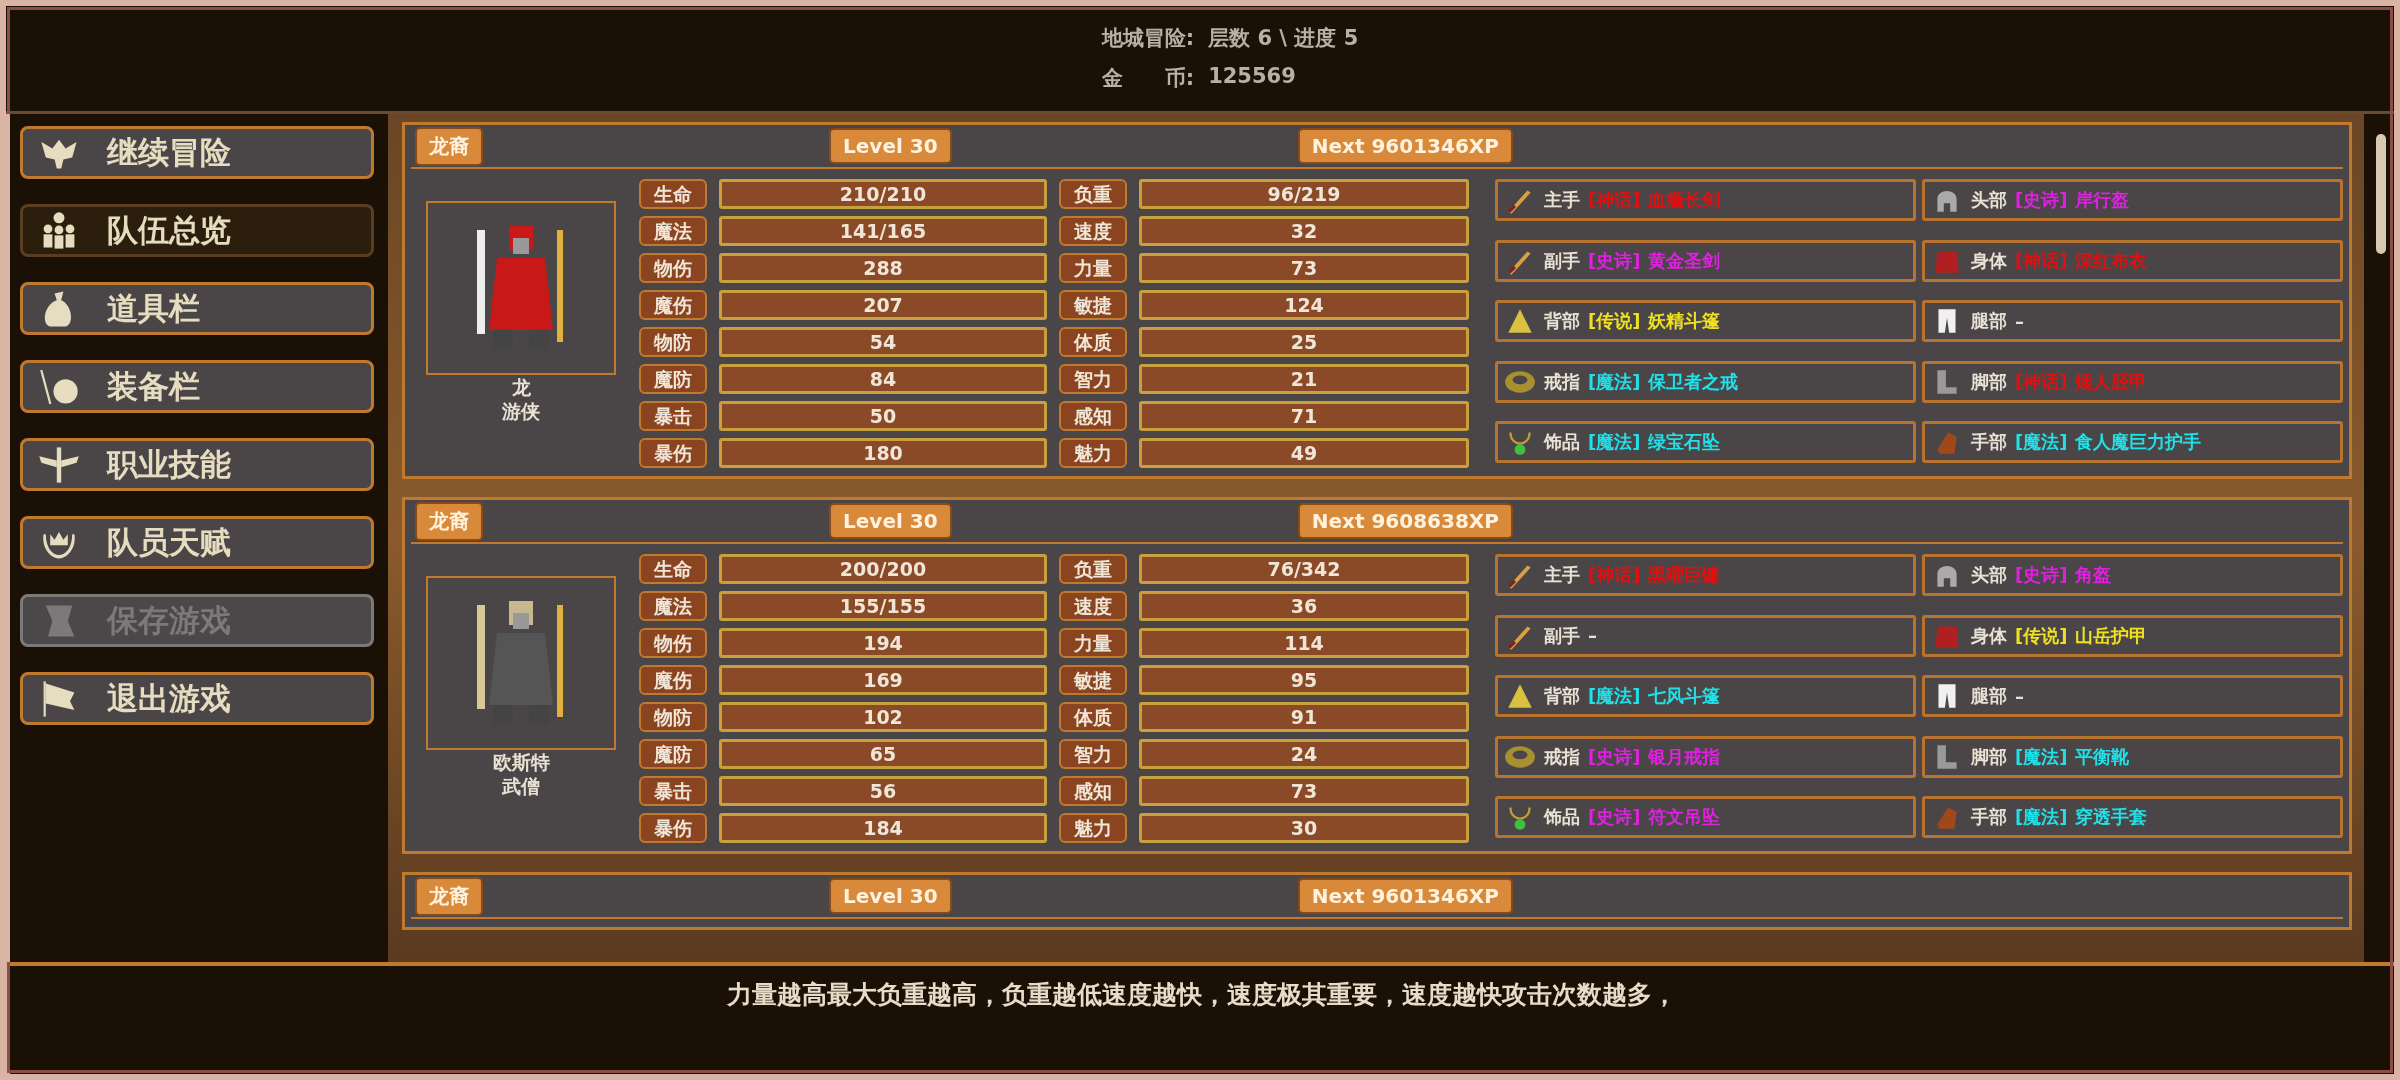 Image resolution: width=2400 pixels, height=1080 pixels. I want to click on equipment-slot: 头部 [史诗] 角盔, so click(2132, 575).